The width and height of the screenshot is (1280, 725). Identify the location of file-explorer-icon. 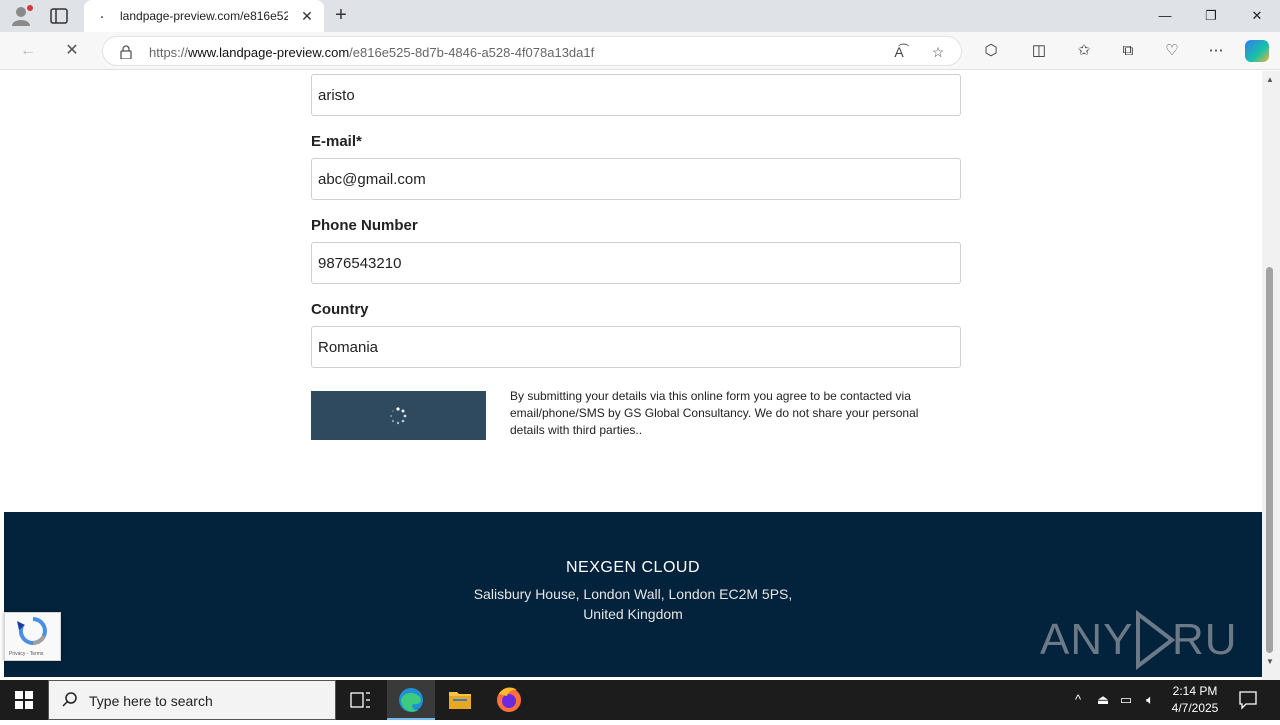
(460, 700).